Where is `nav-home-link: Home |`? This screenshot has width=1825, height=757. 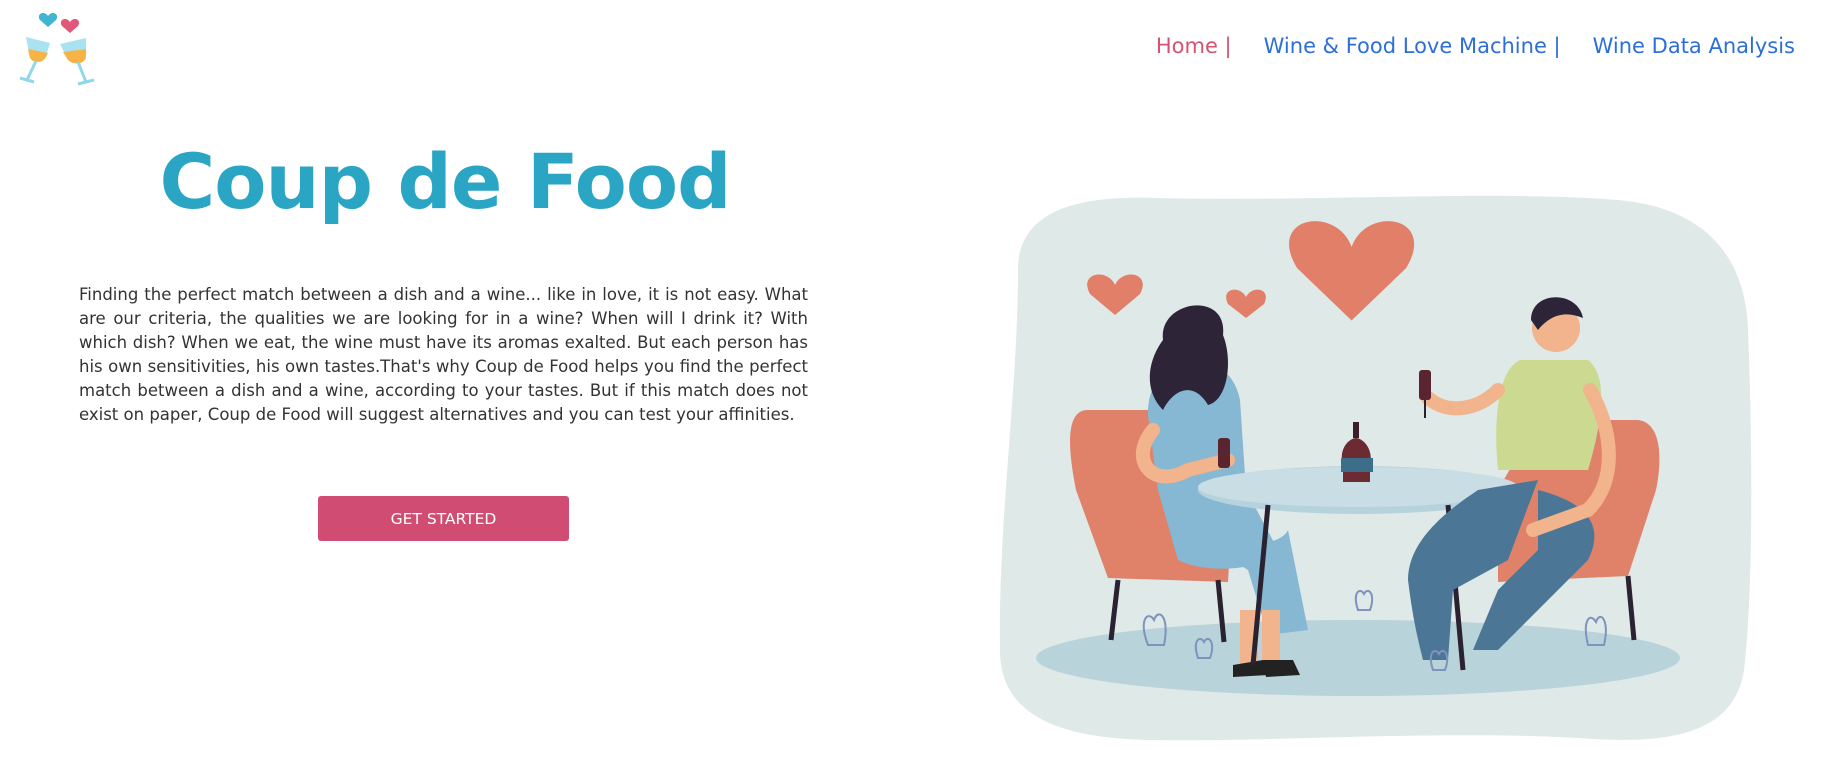
nav-home-link: Home | is located at coordinates (1194, 46).